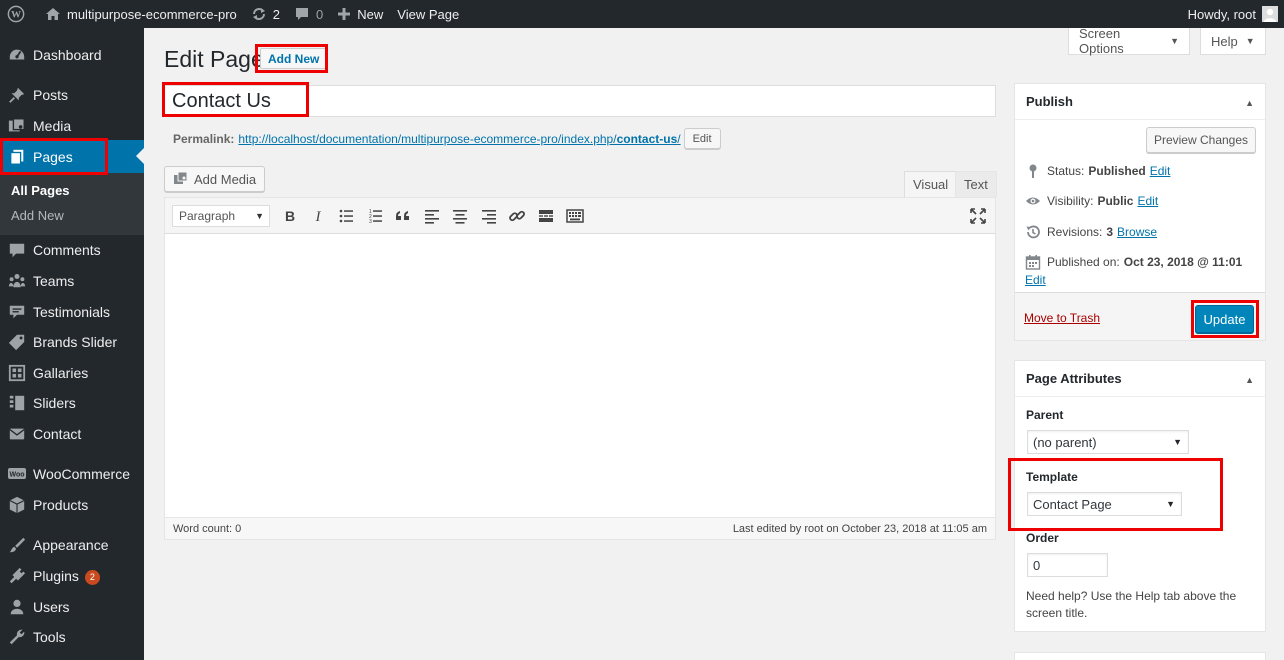 The width and height of the screenshot is (1284, 660). What do you see at coordinates (214, 59) in the screenshot?
I see `page-title: Edit Page` at bounding box center [214, 59].